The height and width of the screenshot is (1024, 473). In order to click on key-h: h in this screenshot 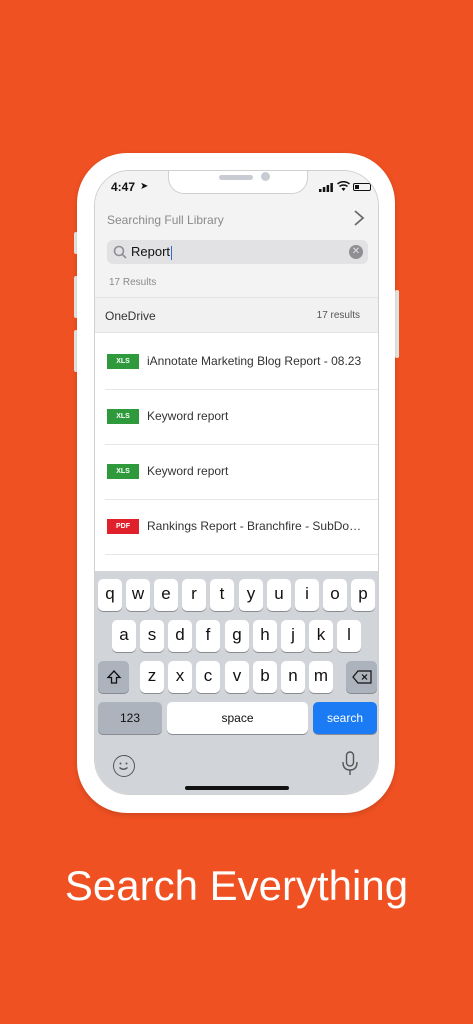, I will do `click(265, 636)`.